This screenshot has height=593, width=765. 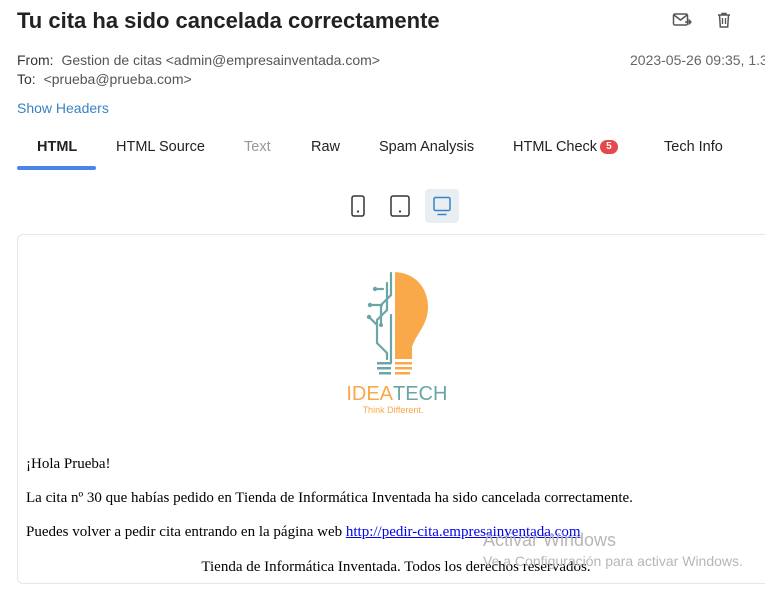 What do you see at coordinates (396, 343) in the screenshot?
I see `ideatech-logo: IDEA TECH Think Different.` at bounding box center [396, 343].